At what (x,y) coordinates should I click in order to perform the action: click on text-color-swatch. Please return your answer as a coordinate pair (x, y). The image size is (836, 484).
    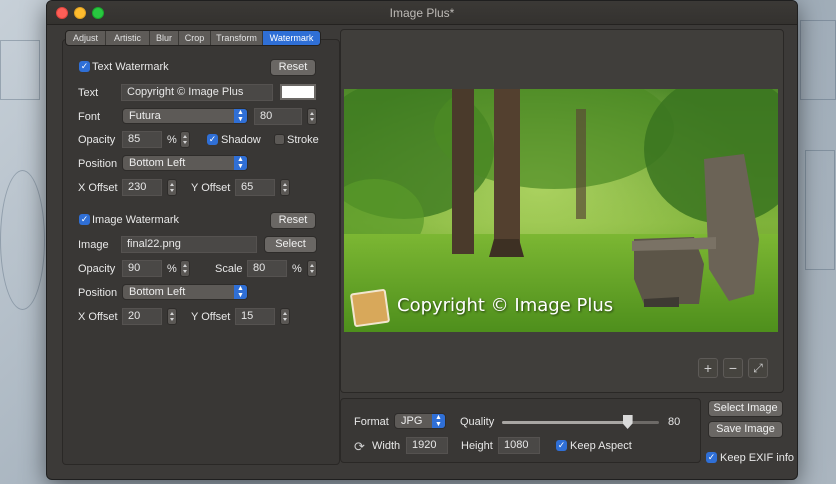
    Looking at the image, I should click on (298, 92).